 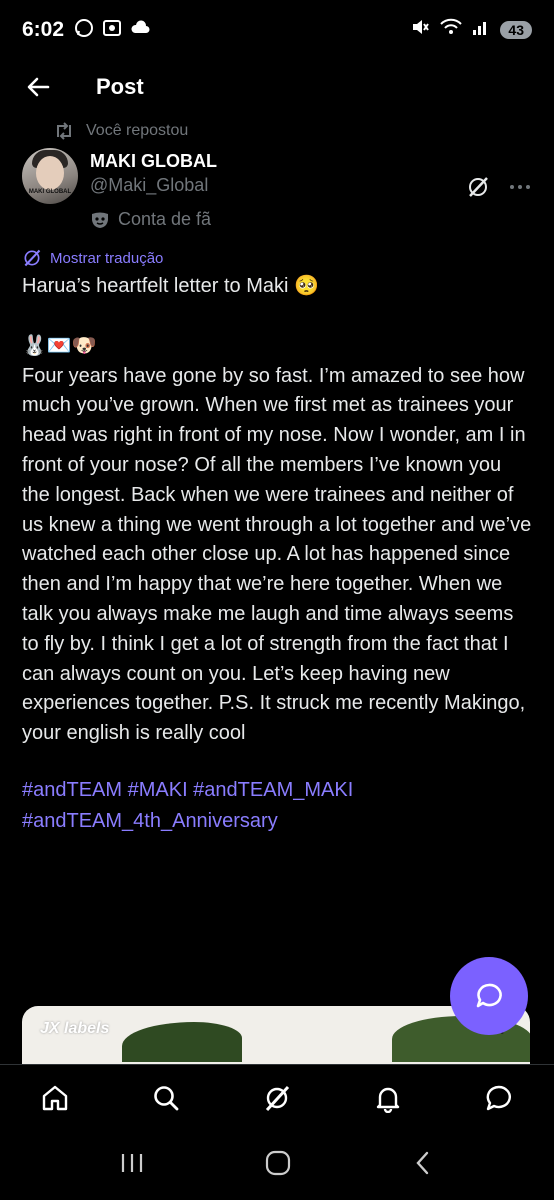 I want to click on signal-icon, so click(x=481, y=30).